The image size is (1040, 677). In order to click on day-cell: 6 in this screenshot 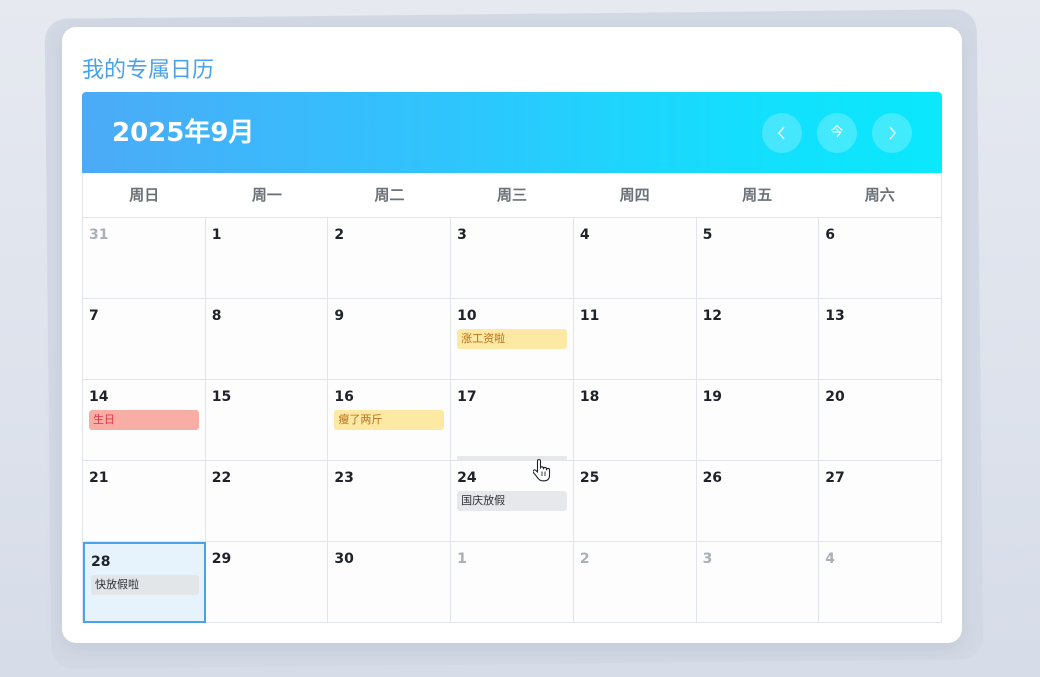, I will do `click(880, 258)`.